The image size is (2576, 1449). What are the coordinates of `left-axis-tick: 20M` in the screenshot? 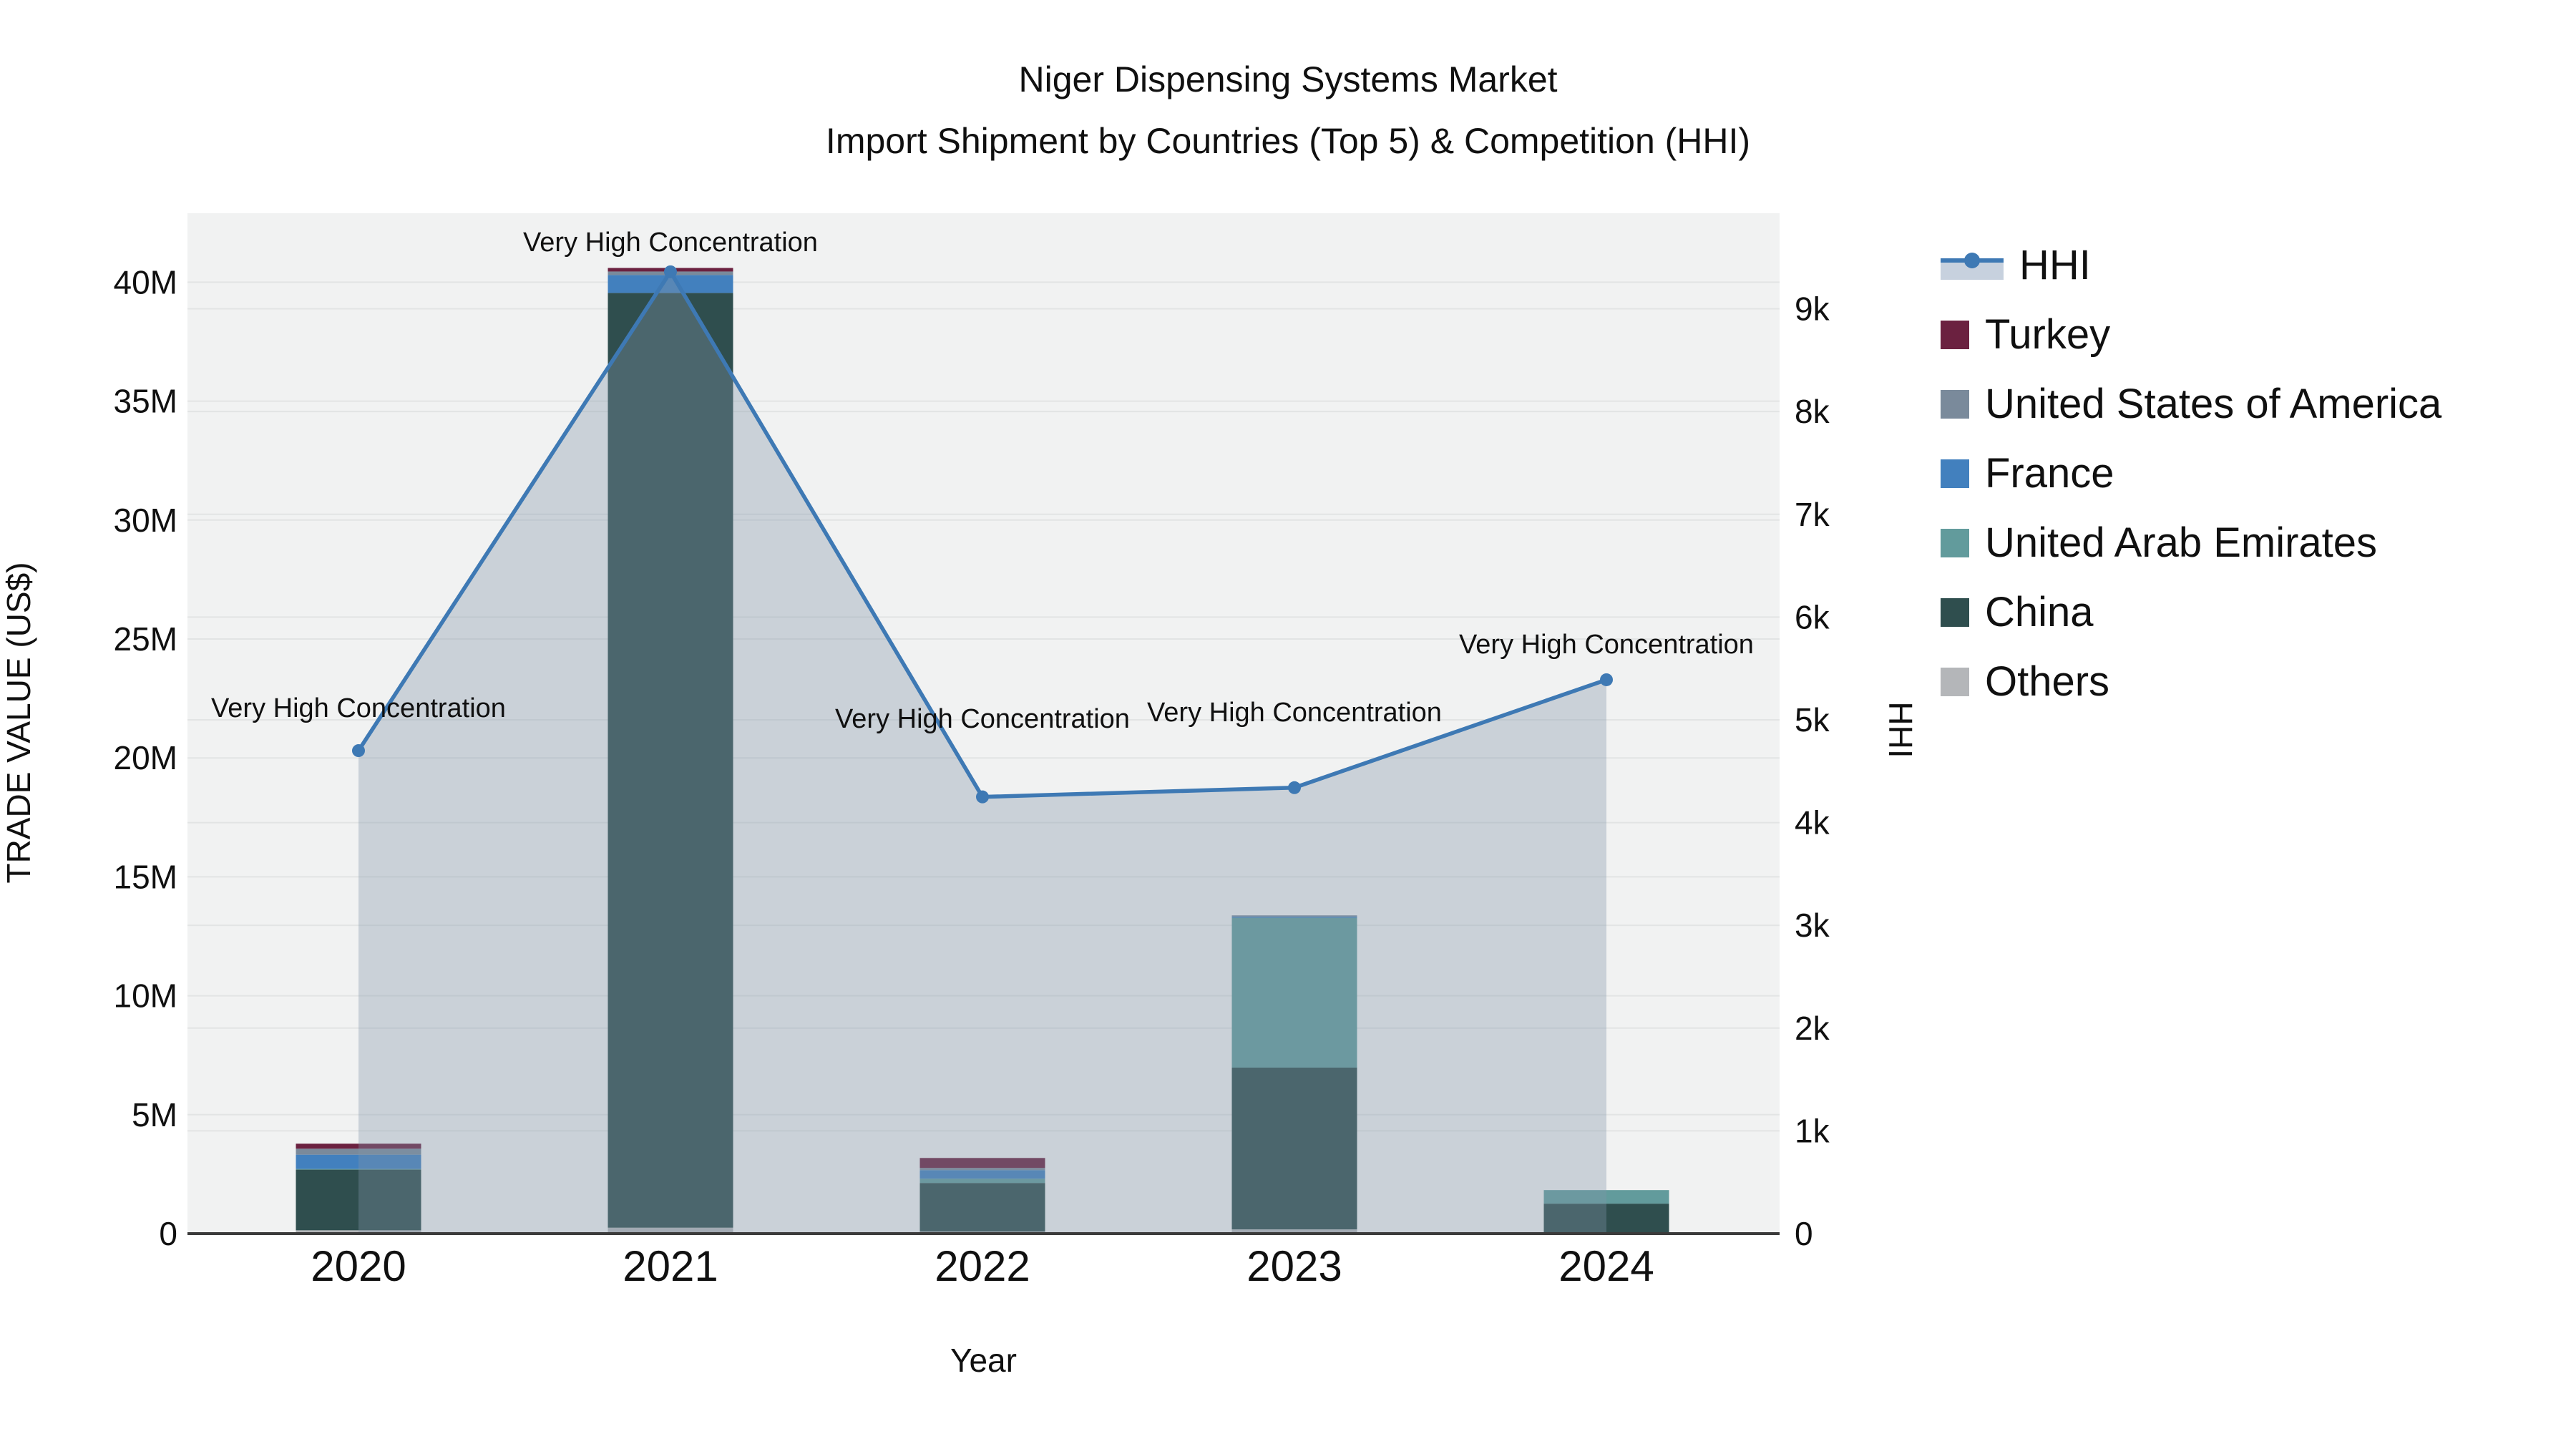 It's located at (145, 757).